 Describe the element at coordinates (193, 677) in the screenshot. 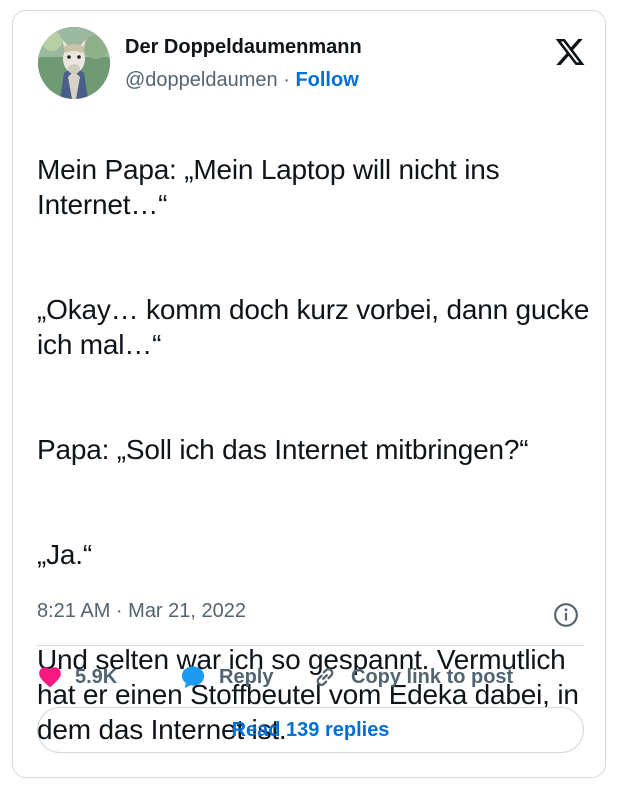

I see `speech-bubble-icon` at that location.